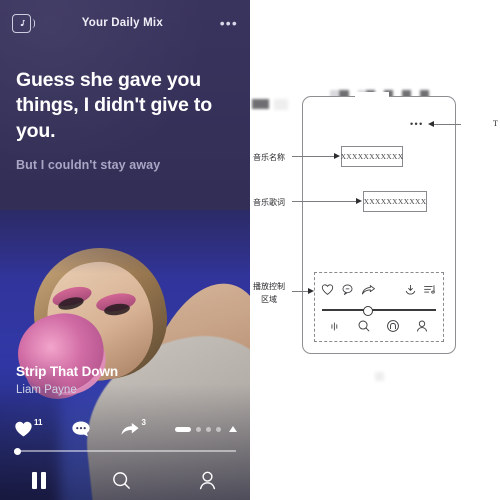 This screenshot has height=500, width=500. I want to click on pause-icon, so click(39, 480).